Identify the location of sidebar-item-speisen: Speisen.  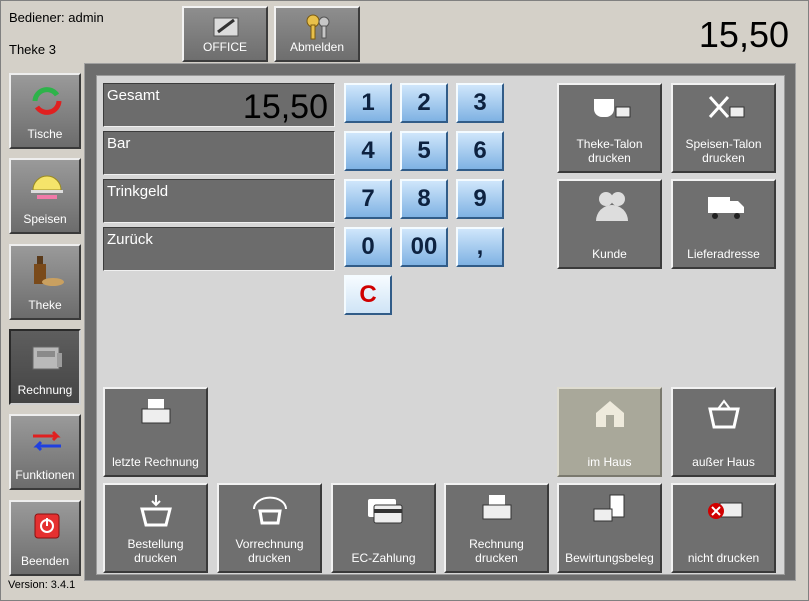
(45, 196).